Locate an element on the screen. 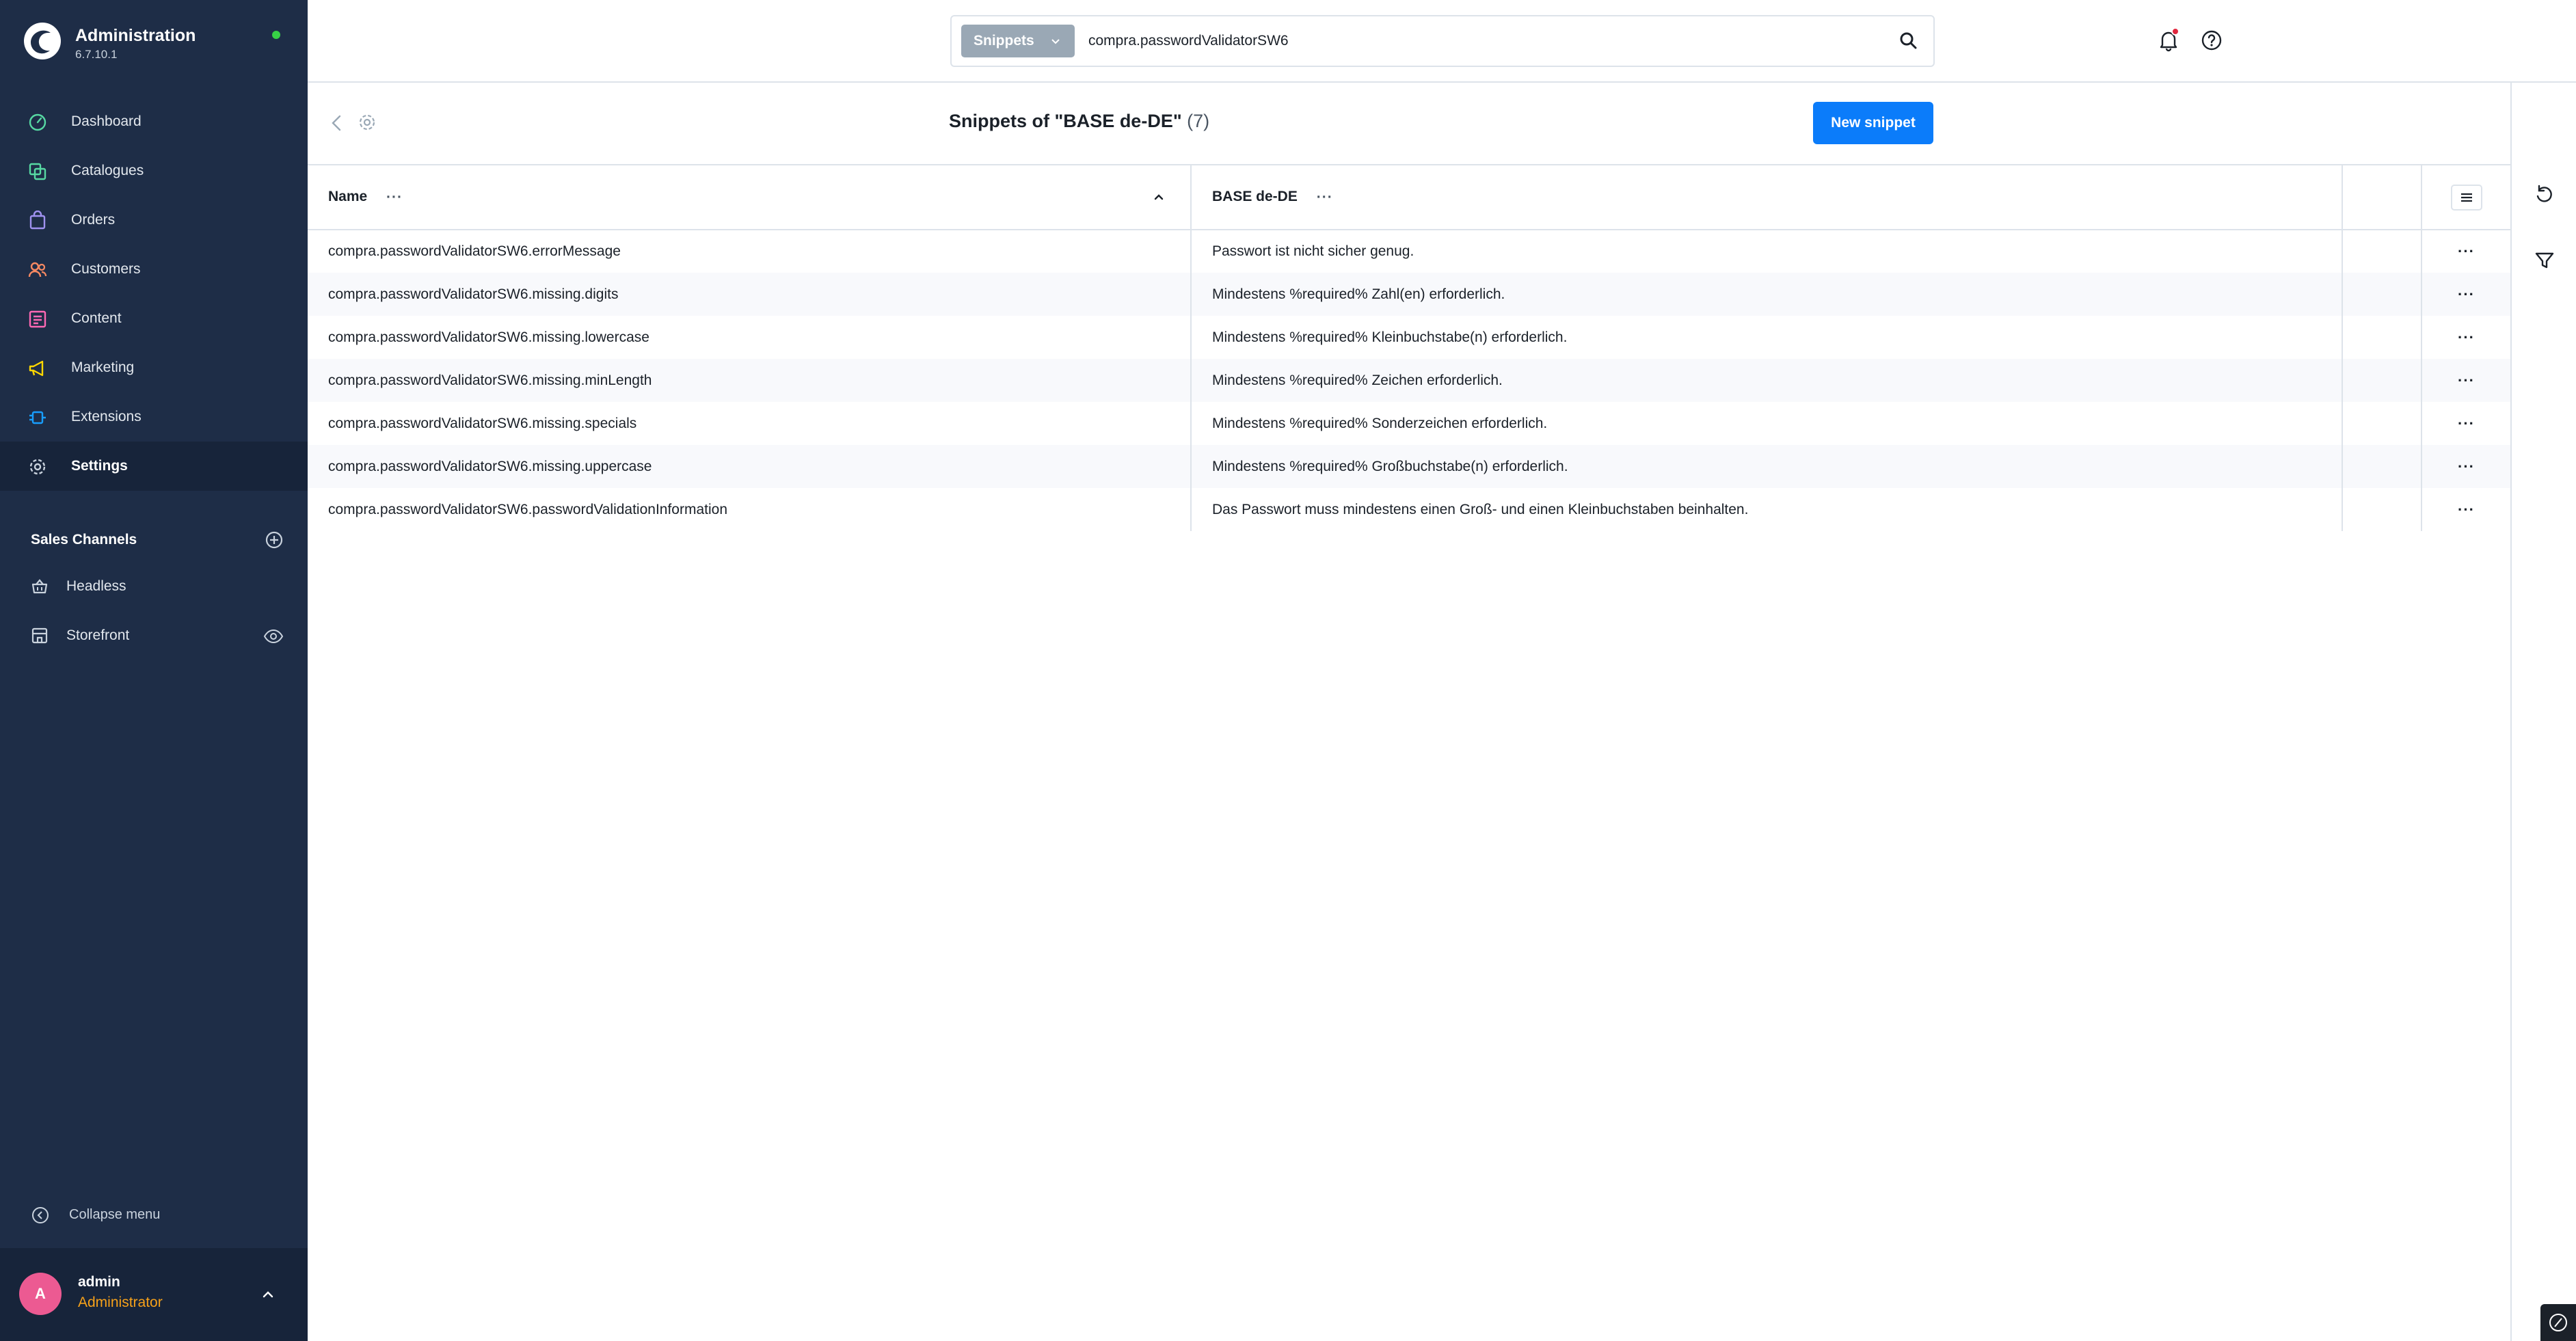  eye-icon is located at coordinates (273, 636).